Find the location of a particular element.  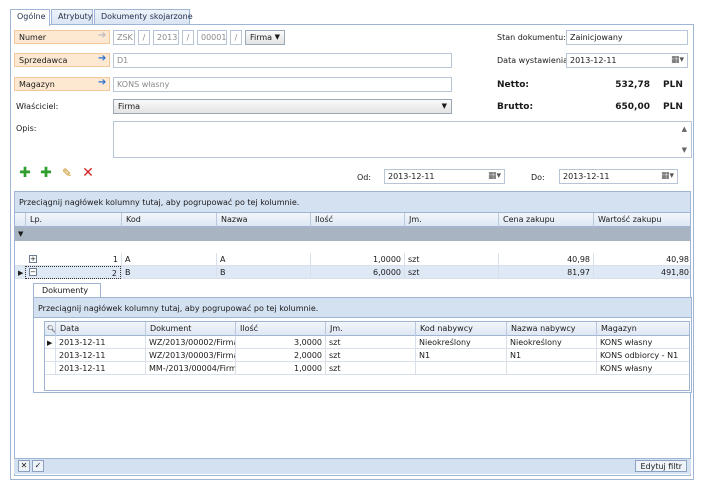

delete-icon: ✕ is located at coordinates (88, 174).